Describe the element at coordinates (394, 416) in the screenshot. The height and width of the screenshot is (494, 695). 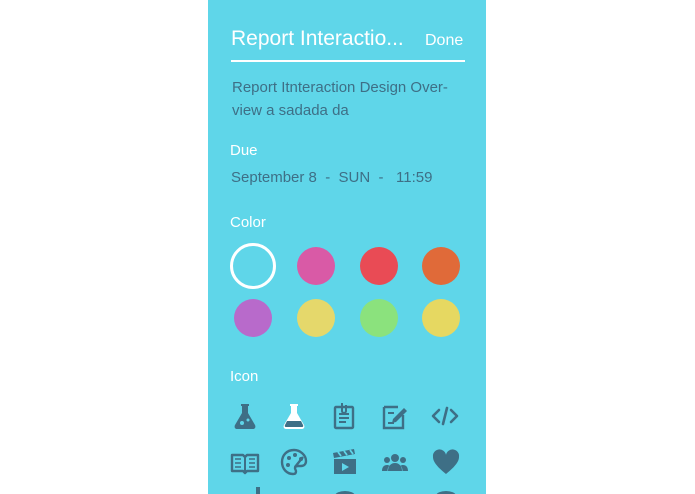
I see `edit-document-icon` at that location.